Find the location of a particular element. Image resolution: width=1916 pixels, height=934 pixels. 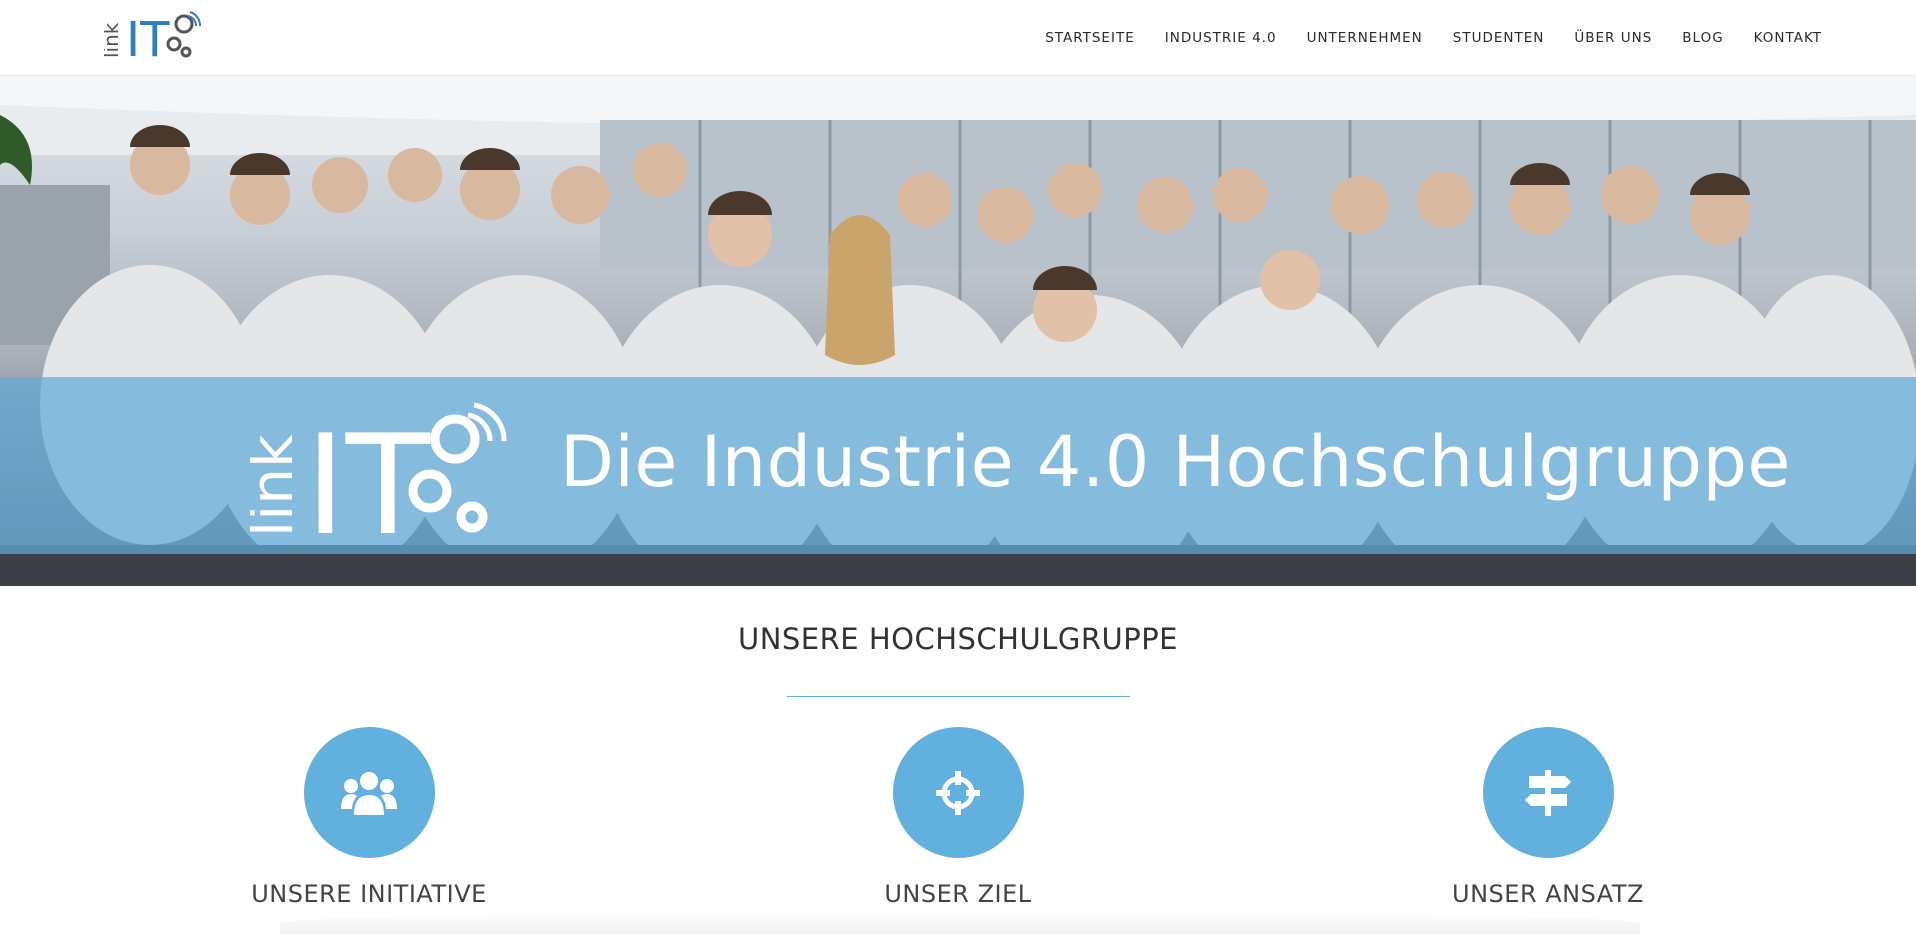

nav-studenten: STUDENTEN is located at coordinates (1499, 38).